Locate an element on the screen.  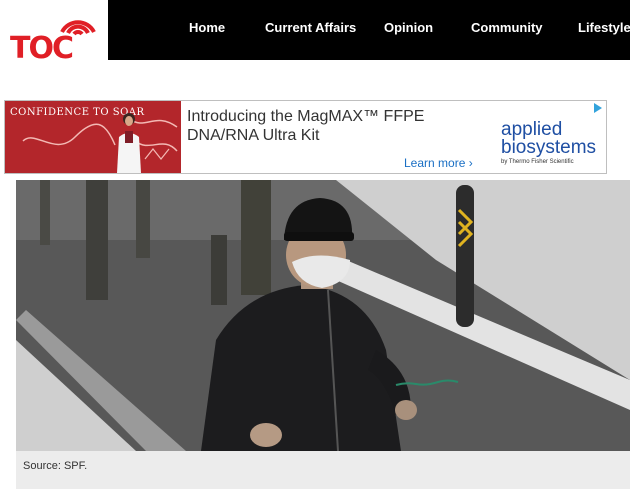
ad-image: CONFIDENCE TO SOAR is located at coordinates (93, 137).